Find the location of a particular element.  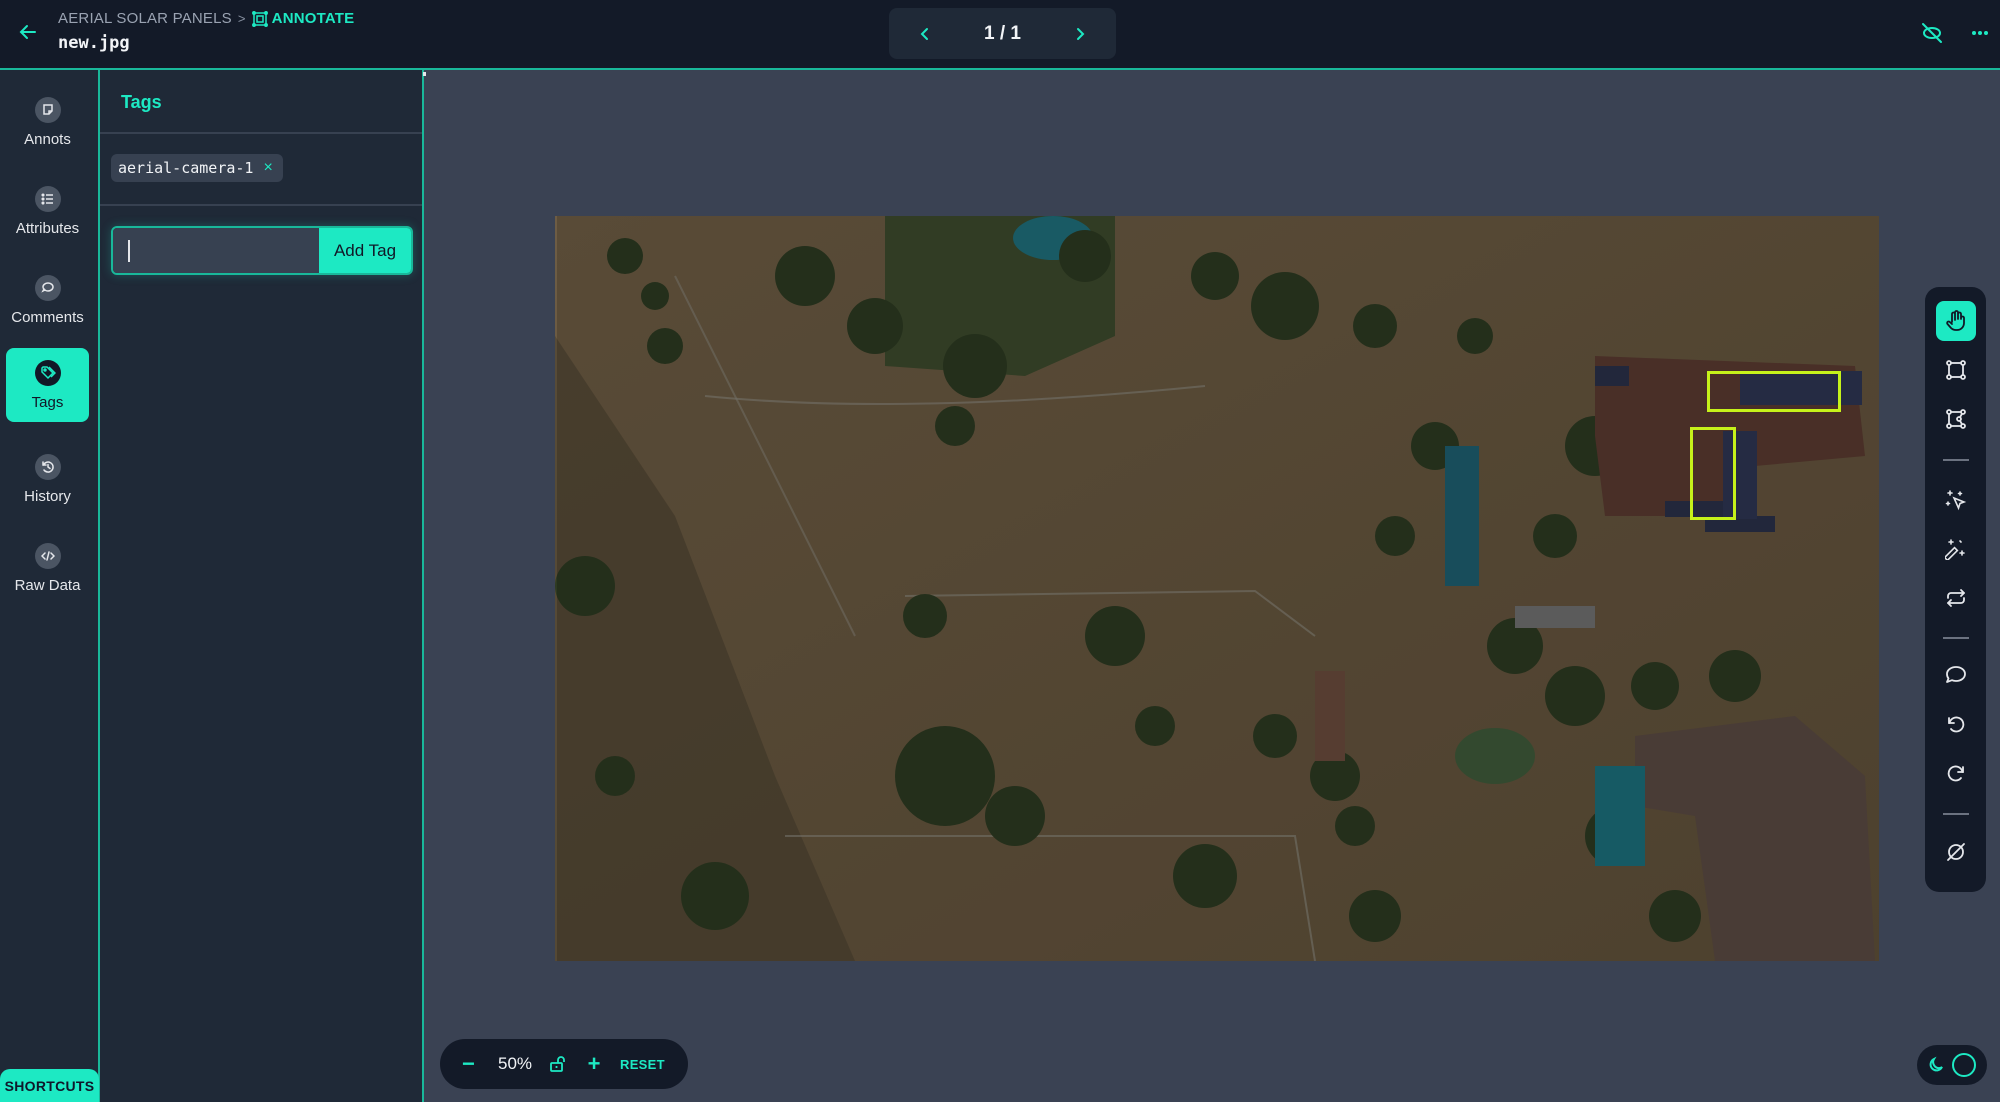

nav-label: Annots is located at coordinates (47, 139).